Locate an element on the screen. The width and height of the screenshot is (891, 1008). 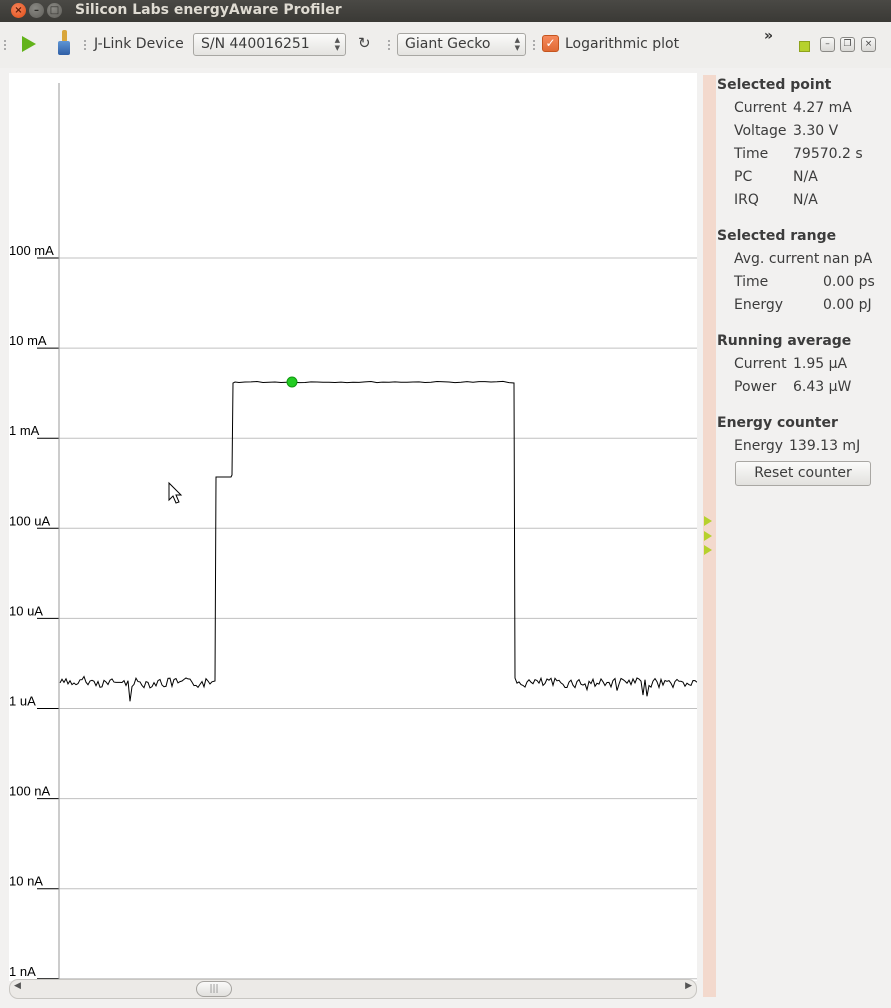
y-tick-label: 10 uA is located at coordinates (26, 610).